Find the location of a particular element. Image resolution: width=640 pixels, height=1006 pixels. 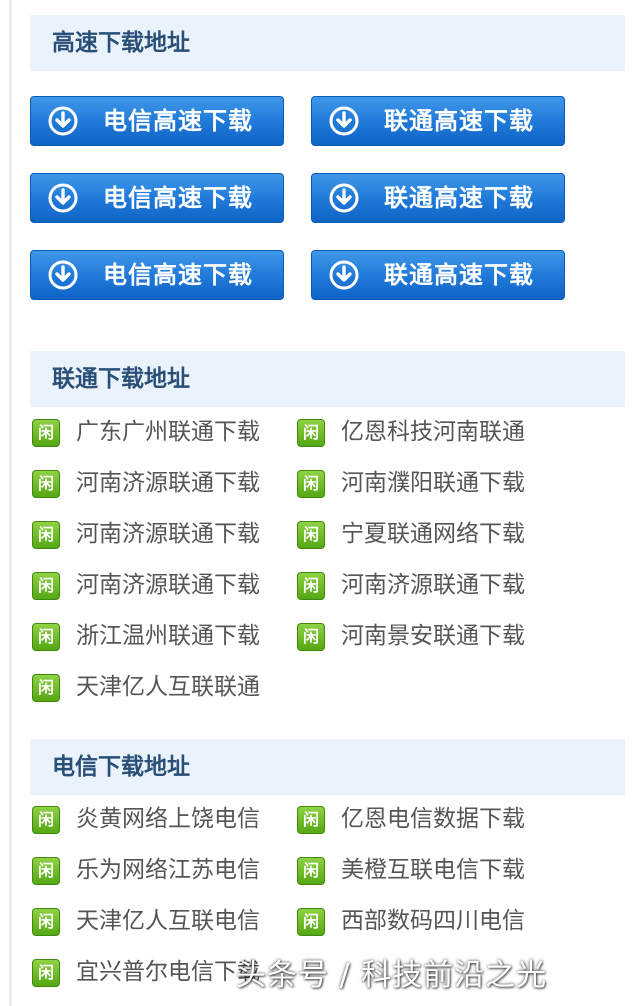

link-label: 宁夏联通网络下载 is located at coordinates (433, 534).